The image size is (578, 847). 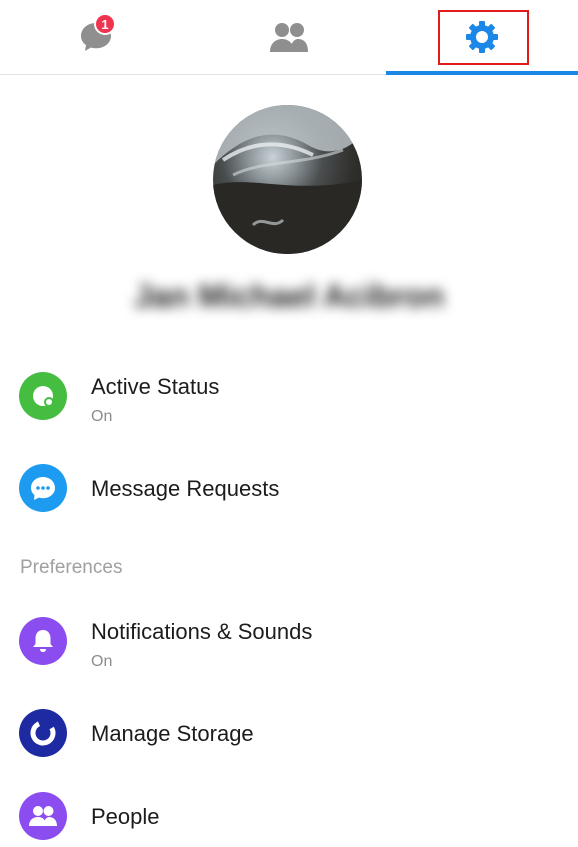 I want to click on menu-label: Manage Storage, so click(x=172, y=733).